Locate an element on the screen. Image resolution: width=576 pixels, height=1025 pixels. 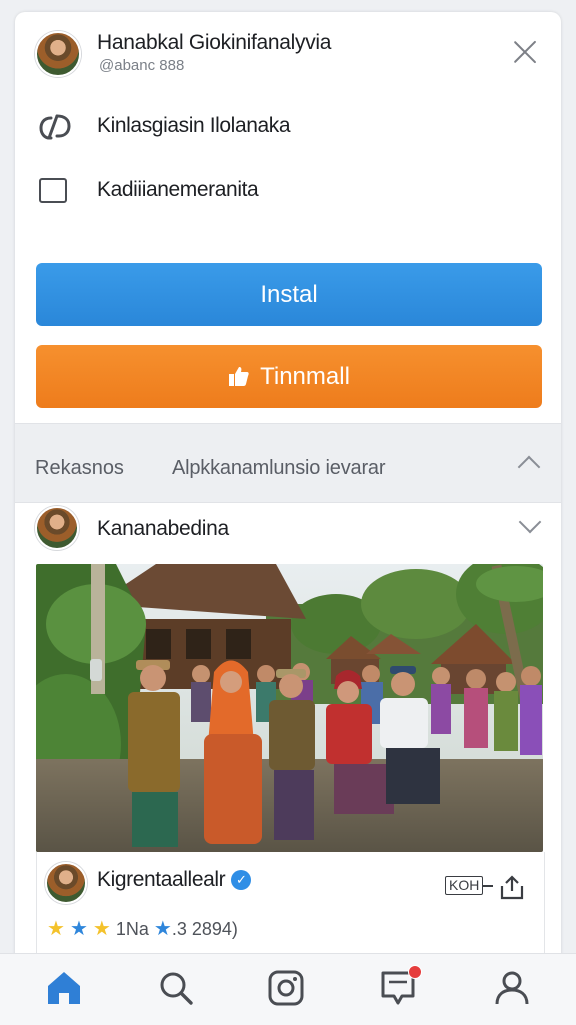
rating-row: ★ ★ ★ 1Na ★.3 2894) is located at coordinates (142, 928).